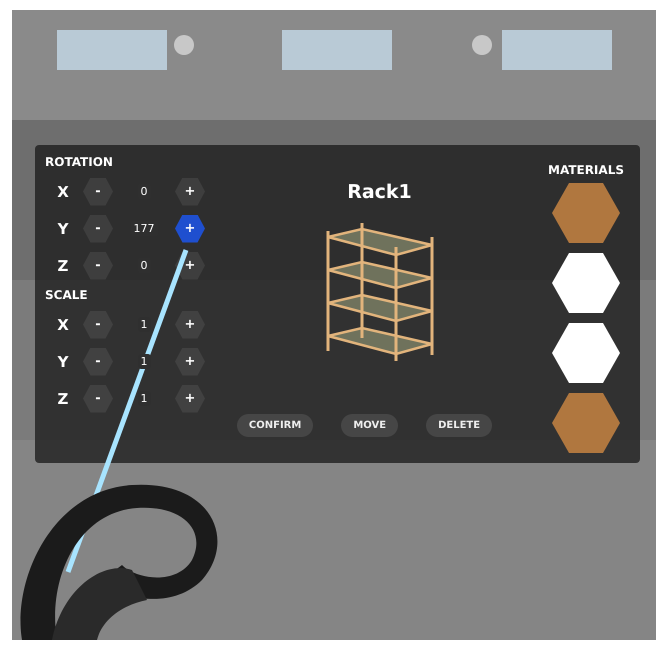 This screenshot has height=650, width=668. Describe the element at coordinates (459, 425) in the screenshot. I see `action-button: DELETE` at that location.